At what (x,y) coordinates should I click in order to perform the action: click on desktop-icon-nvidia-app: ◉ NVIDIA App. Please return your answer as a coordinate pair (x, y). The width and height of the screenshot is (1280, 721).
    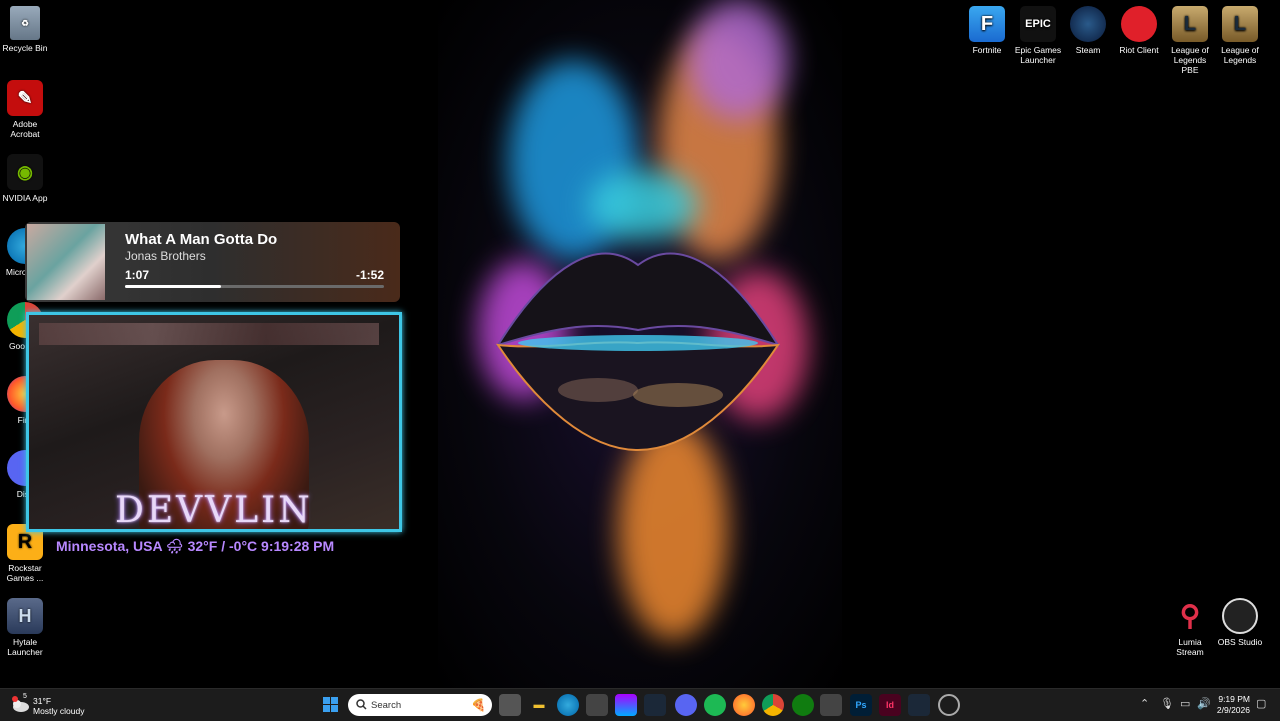
    Looking at the image, I should click on (25, 178).